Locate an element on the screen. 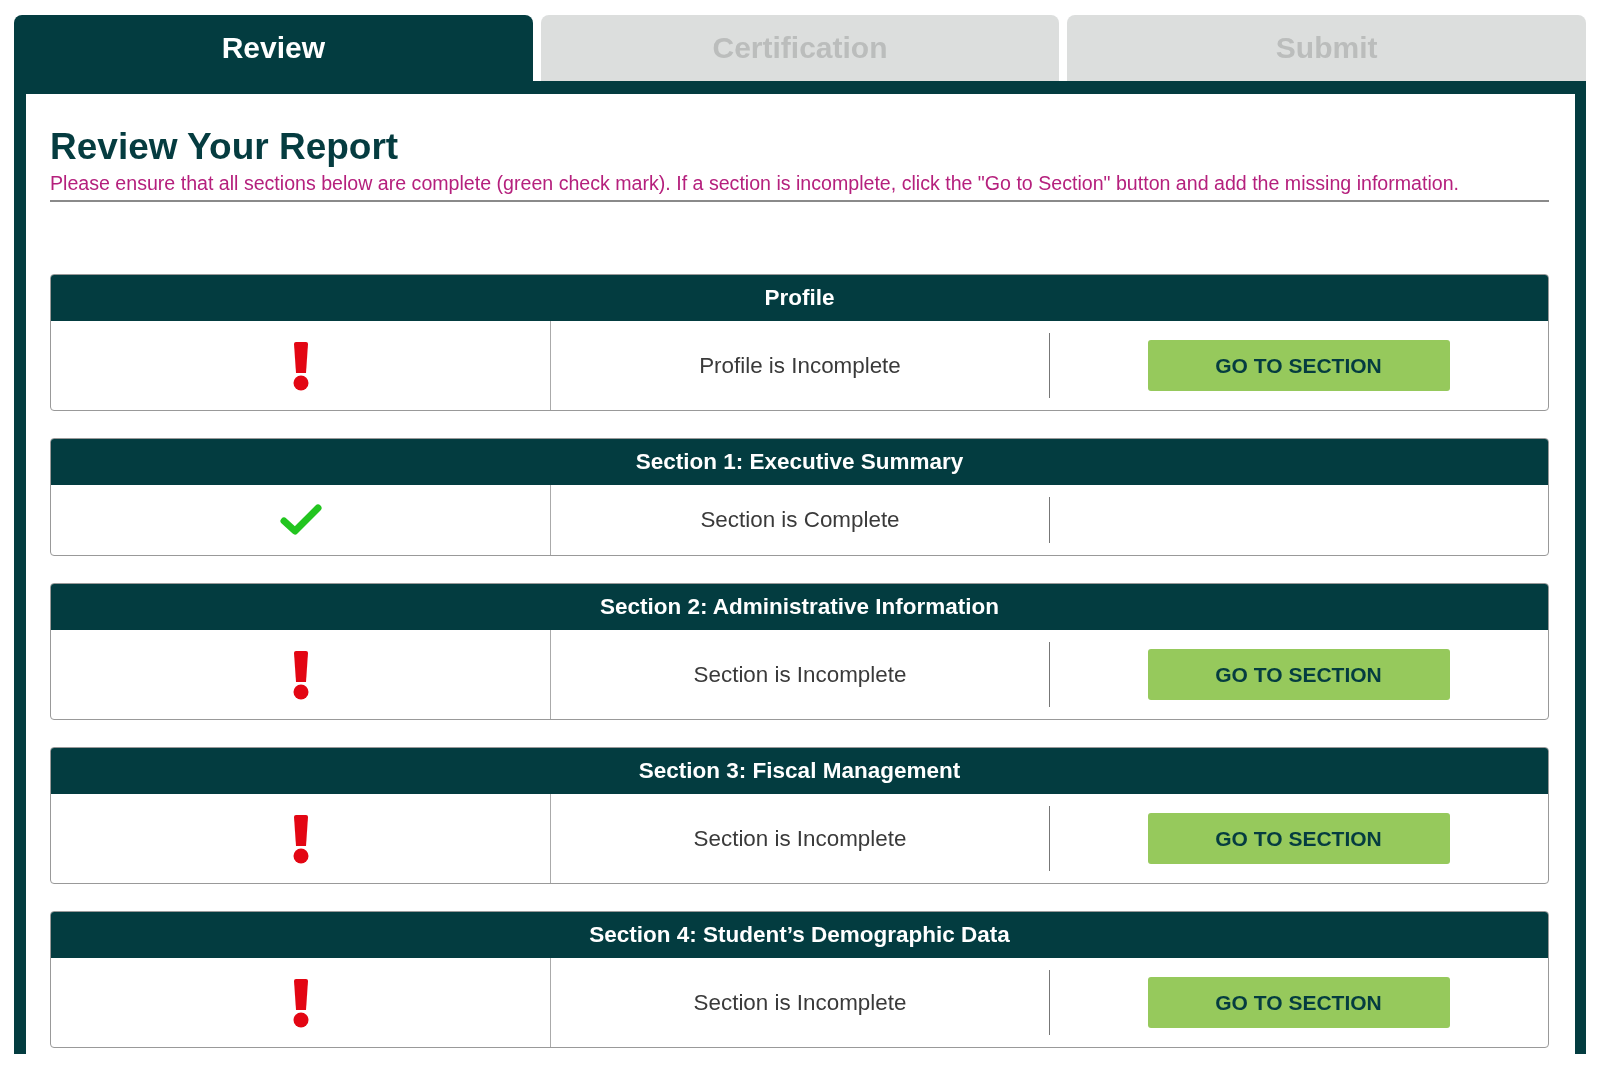  section-header: Profile is located at coordinates (799, 298).